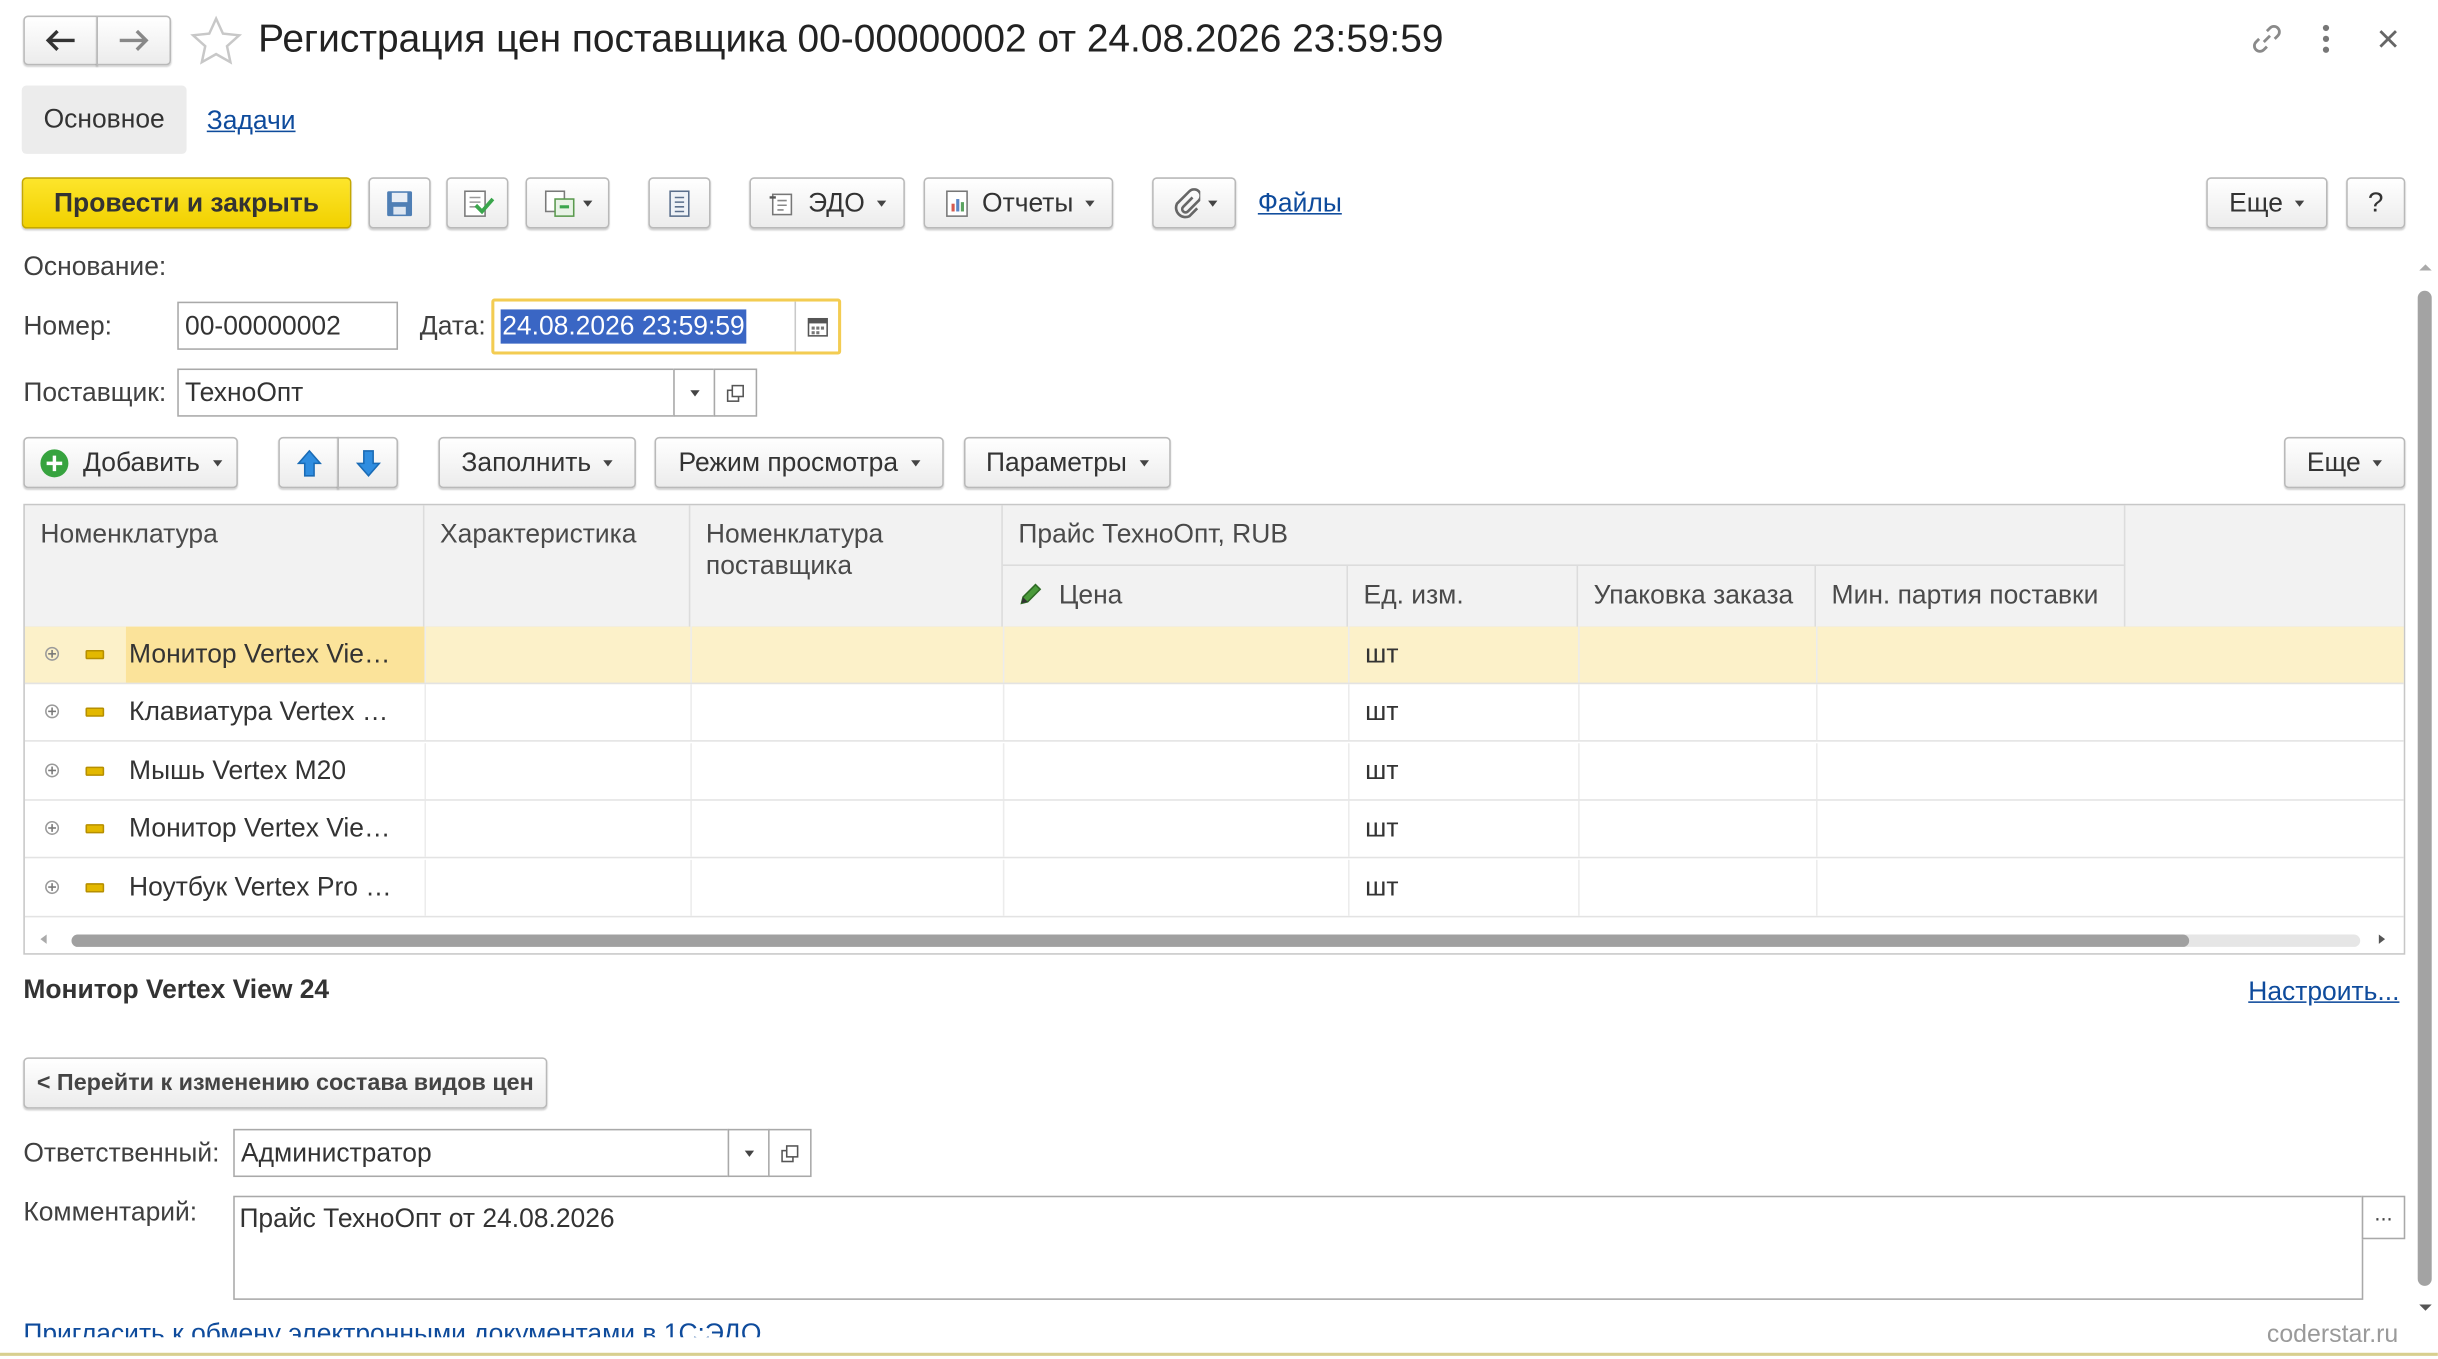 This screenshot has width=2438, height=1359. I want to click on files-link: Файлы, so click(1300, 203).